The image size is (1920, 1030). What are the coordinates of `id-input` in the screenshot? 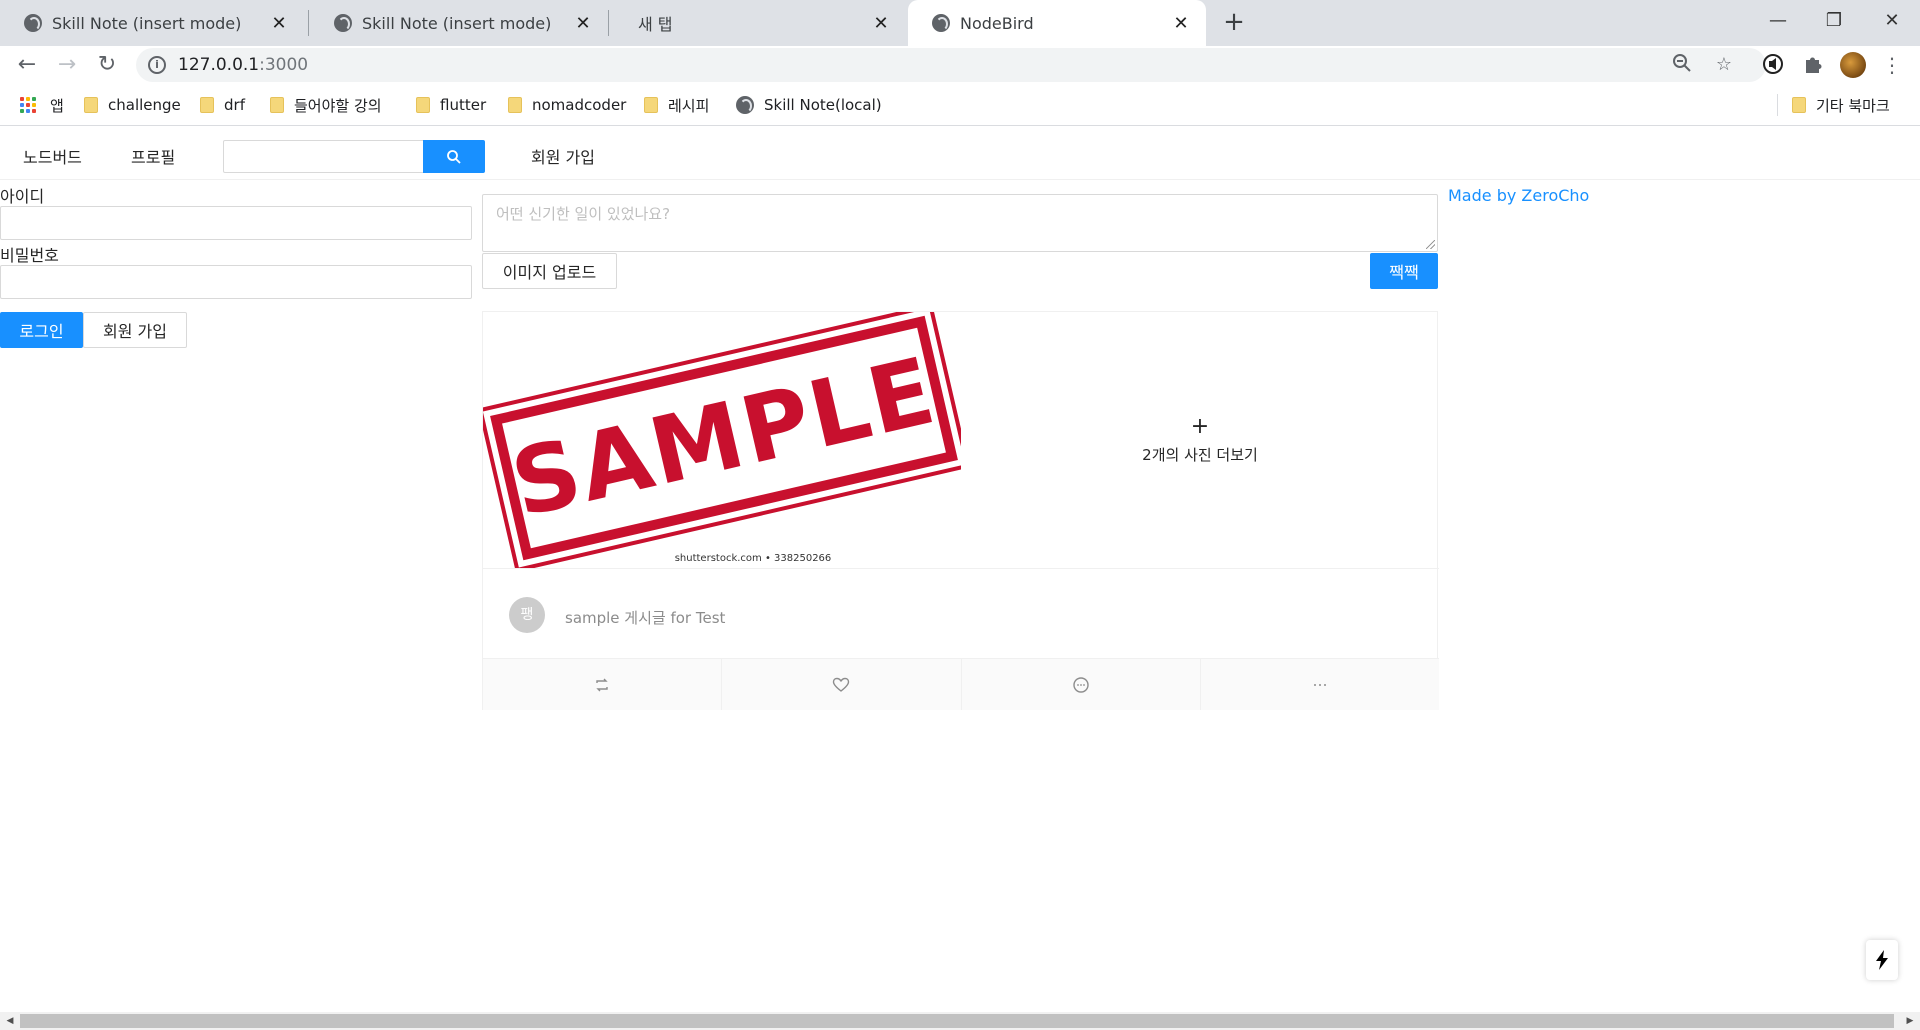 It's located at (236, 223).